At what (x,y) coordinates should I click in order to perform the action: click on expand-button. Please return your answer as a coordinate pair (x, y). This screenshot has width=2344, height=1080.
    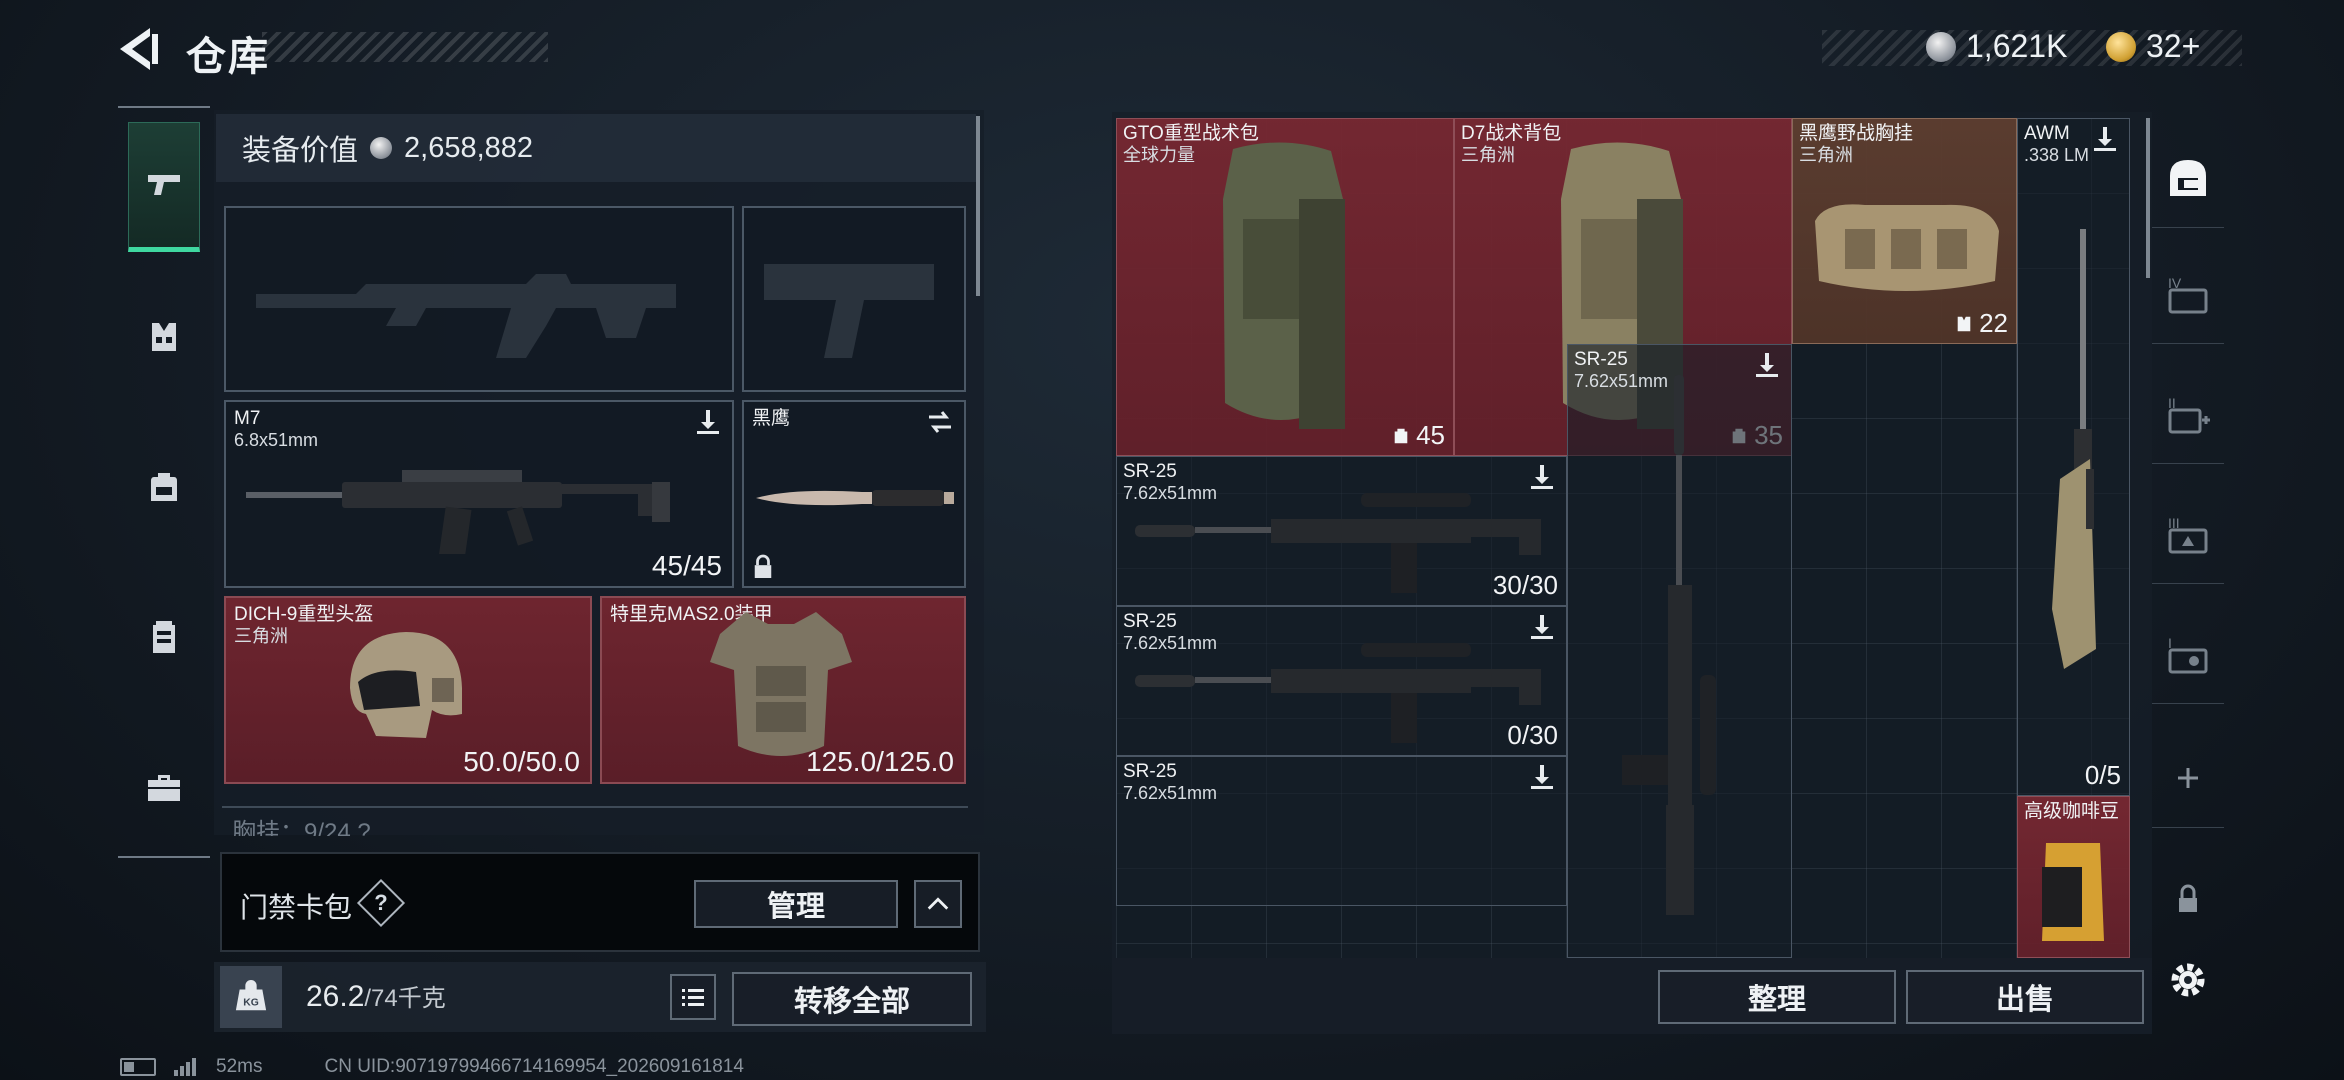
    Looking at the image, I should click on (938, 904).